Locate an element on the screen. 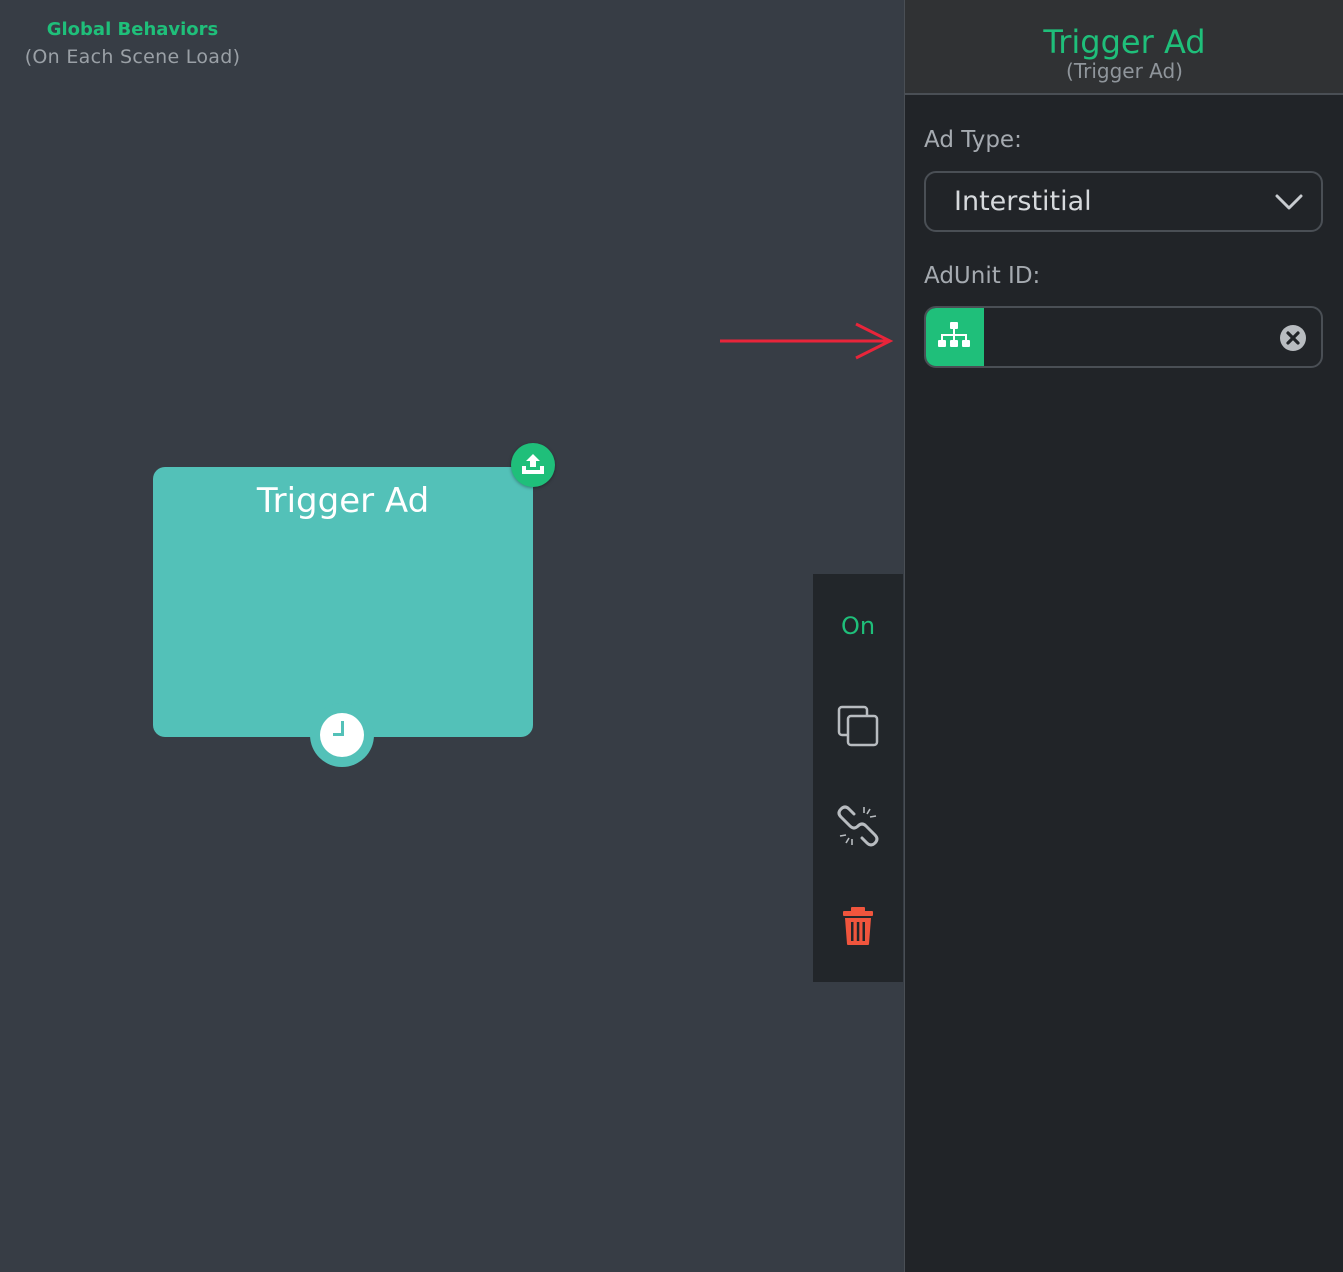 The width and height of the screenshot is (1343, 1272). ad-unit-id-input is located at coordinates (1132, 338).